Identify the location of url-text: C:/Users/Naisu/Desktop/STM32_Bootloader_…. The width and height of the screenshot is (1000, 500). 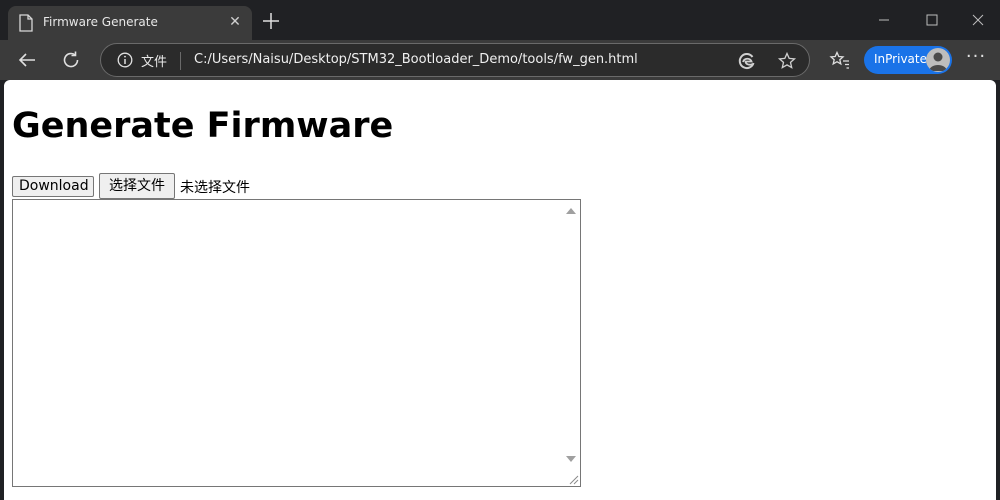
(416, 59).